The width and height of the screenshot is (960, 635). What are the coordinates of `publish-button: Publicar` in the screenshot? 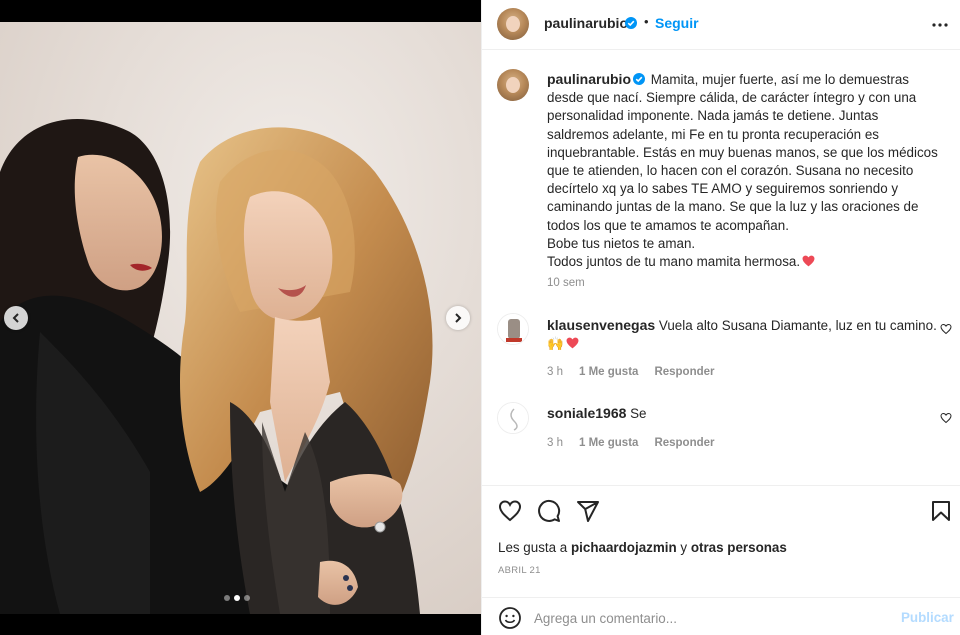 It's located at (927, 617).